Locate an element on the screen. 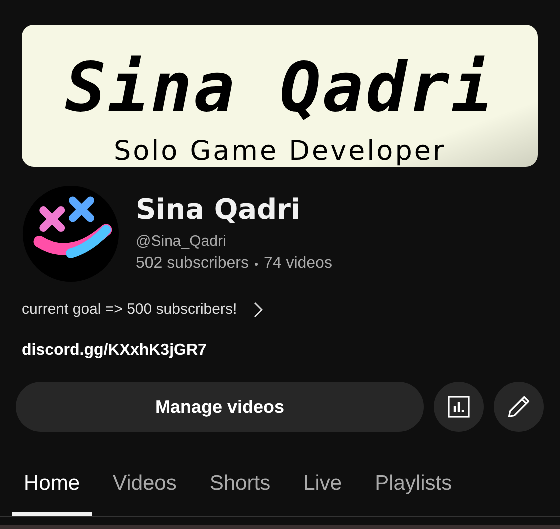  tab: Shorts is located at coordinates (240, 487).